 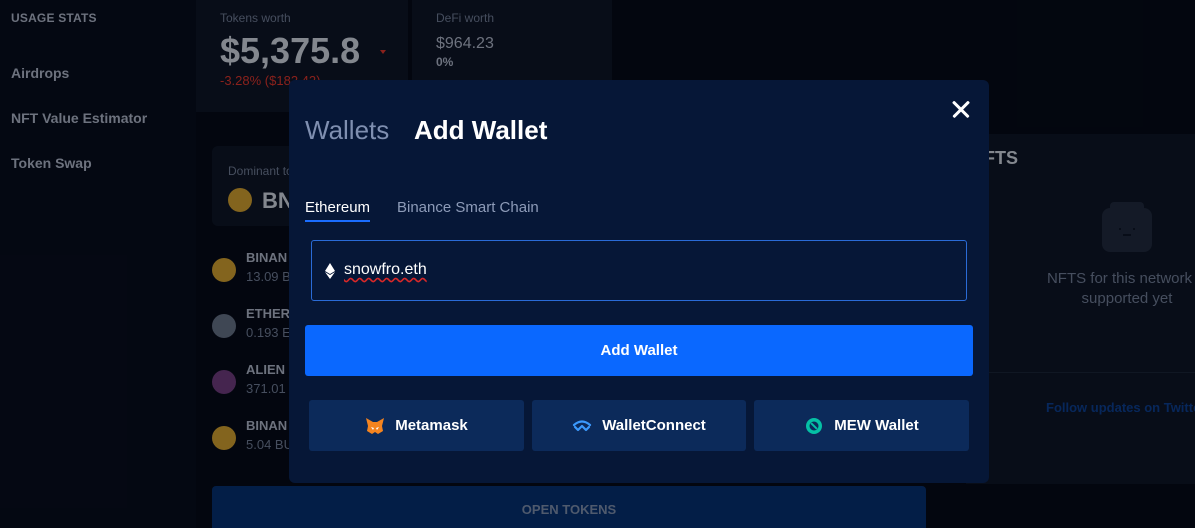 I want to click on metamask-icon, so click(x=375, y=425).